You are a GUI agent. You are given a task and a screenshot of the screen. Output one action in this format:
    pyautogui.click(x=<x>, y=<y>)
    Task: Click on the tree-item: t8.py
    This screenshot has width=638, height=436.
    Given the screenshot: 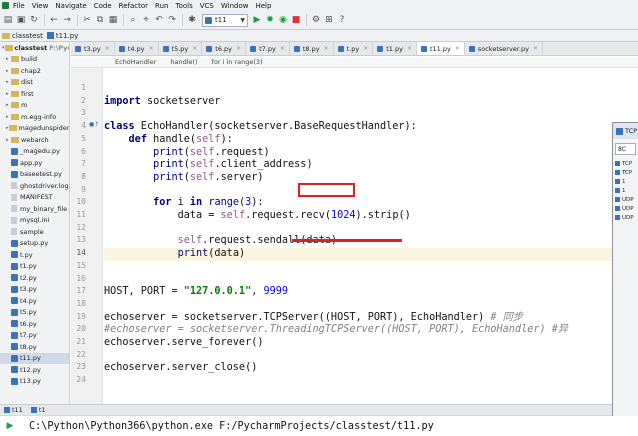 What is the action you would take?
    pyautogui.click(x=34, y=347)
    